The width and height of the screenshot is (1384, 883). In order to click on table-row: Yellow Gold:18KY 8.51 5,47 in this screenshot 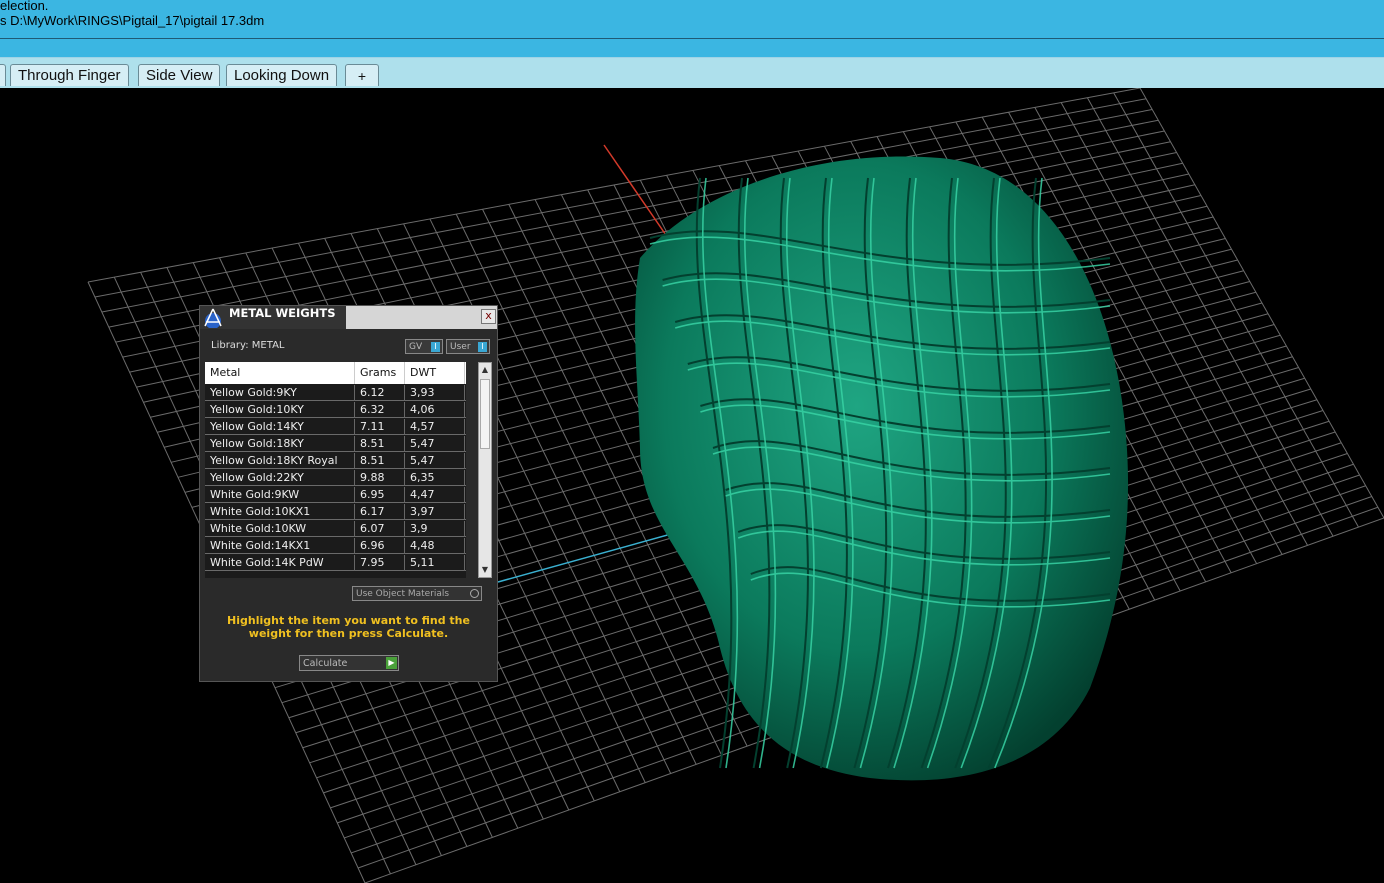, I will do `click(335, 444)`.